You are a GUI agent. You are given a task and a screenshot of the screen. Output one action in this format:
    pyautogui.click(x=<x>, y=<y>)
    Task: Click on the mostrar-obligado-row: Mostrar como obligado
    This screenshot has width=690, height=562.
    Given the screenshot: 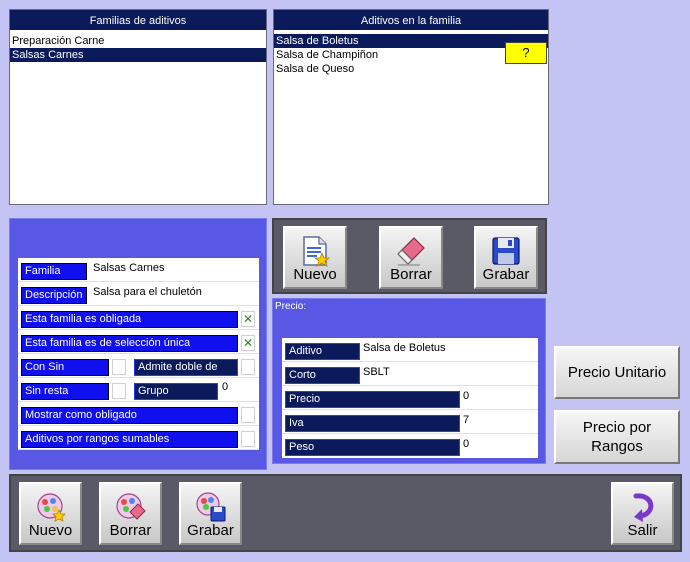 What is the action you would take?
    pyautogui.click(x=138, y=414)
    